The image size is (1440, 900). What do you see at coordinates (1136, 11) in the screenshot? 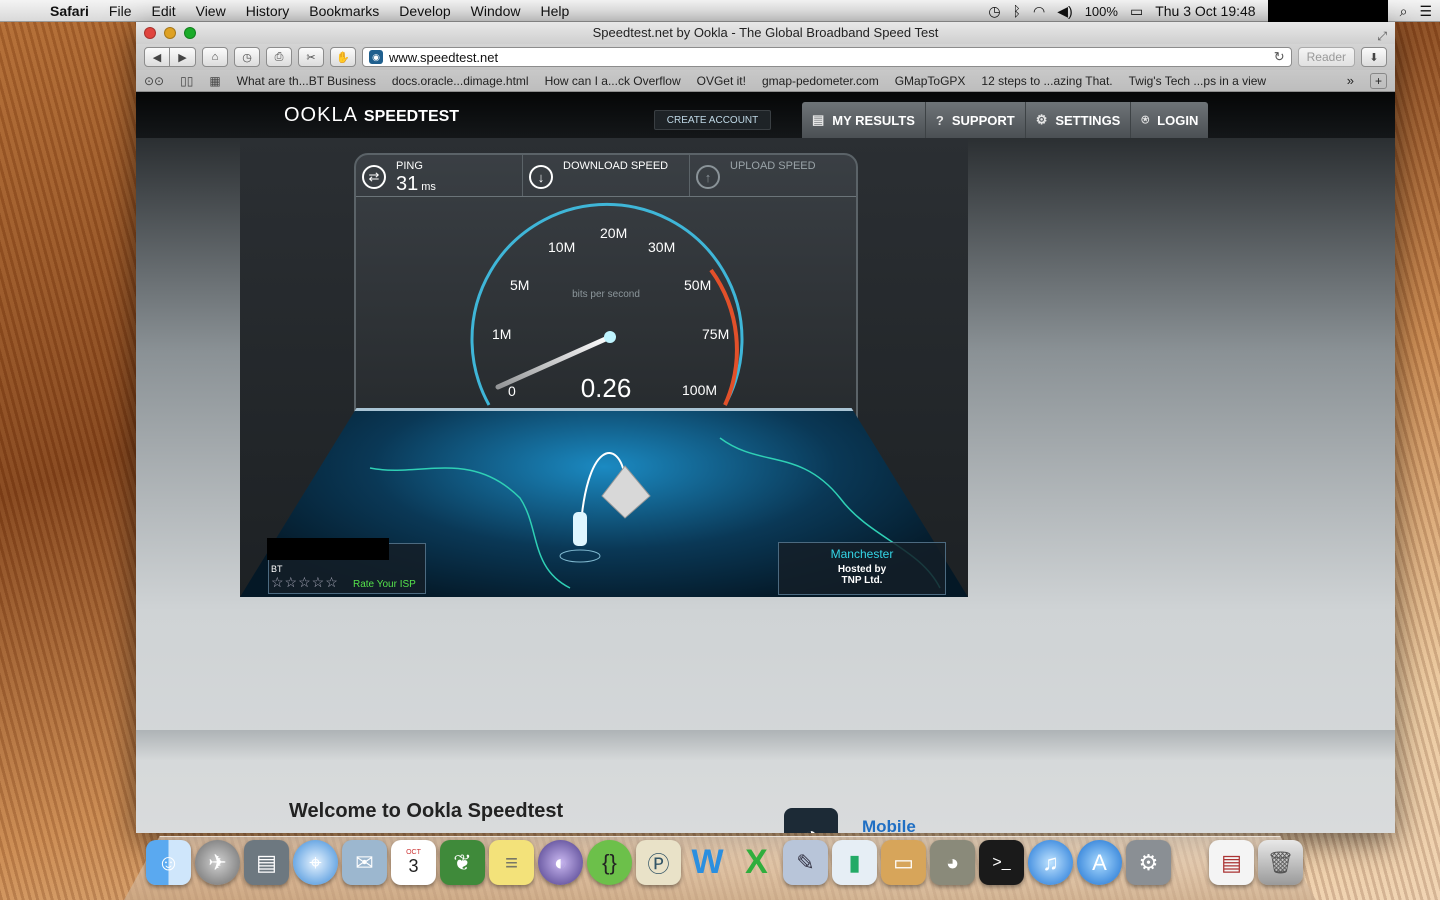
I see `battery-icon: ▭` at bounding box center [1136, 11].